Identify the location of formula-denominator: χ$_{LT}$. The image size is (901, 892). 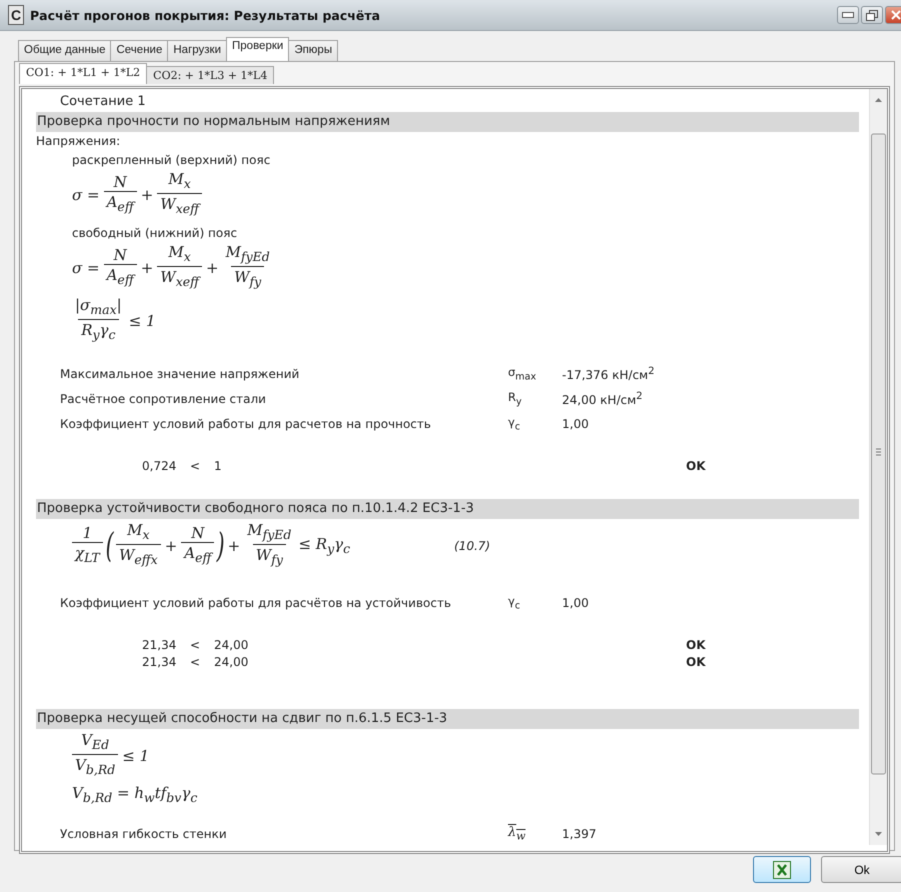
(87, 555).